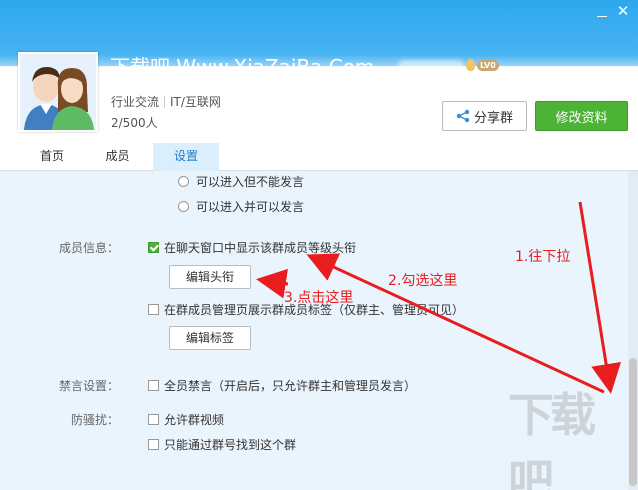  Describe the element at coordinates (242, 67) in the screenshot. I see `group-name: 下载吧 Www.XiaZaiBa.Com` at that location.